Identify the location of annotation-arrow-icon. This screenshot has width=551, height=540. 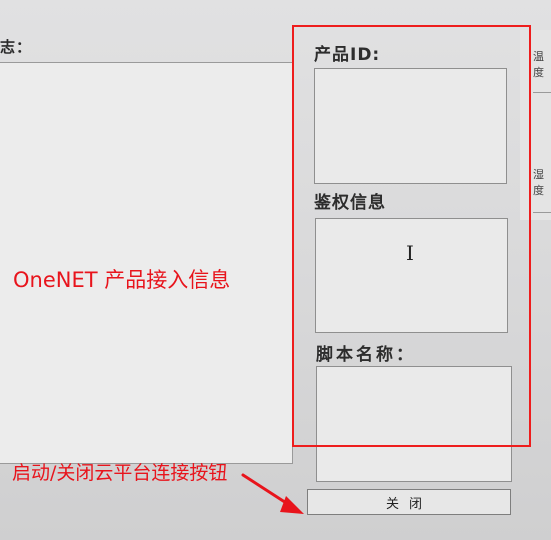
(272, 493).